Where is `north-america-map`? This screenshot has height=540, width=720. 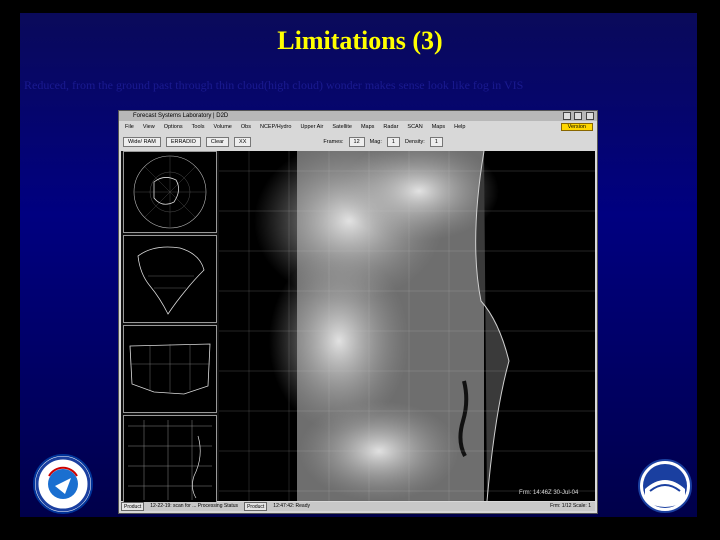 north-america-map is located at coordinates (171, 280).